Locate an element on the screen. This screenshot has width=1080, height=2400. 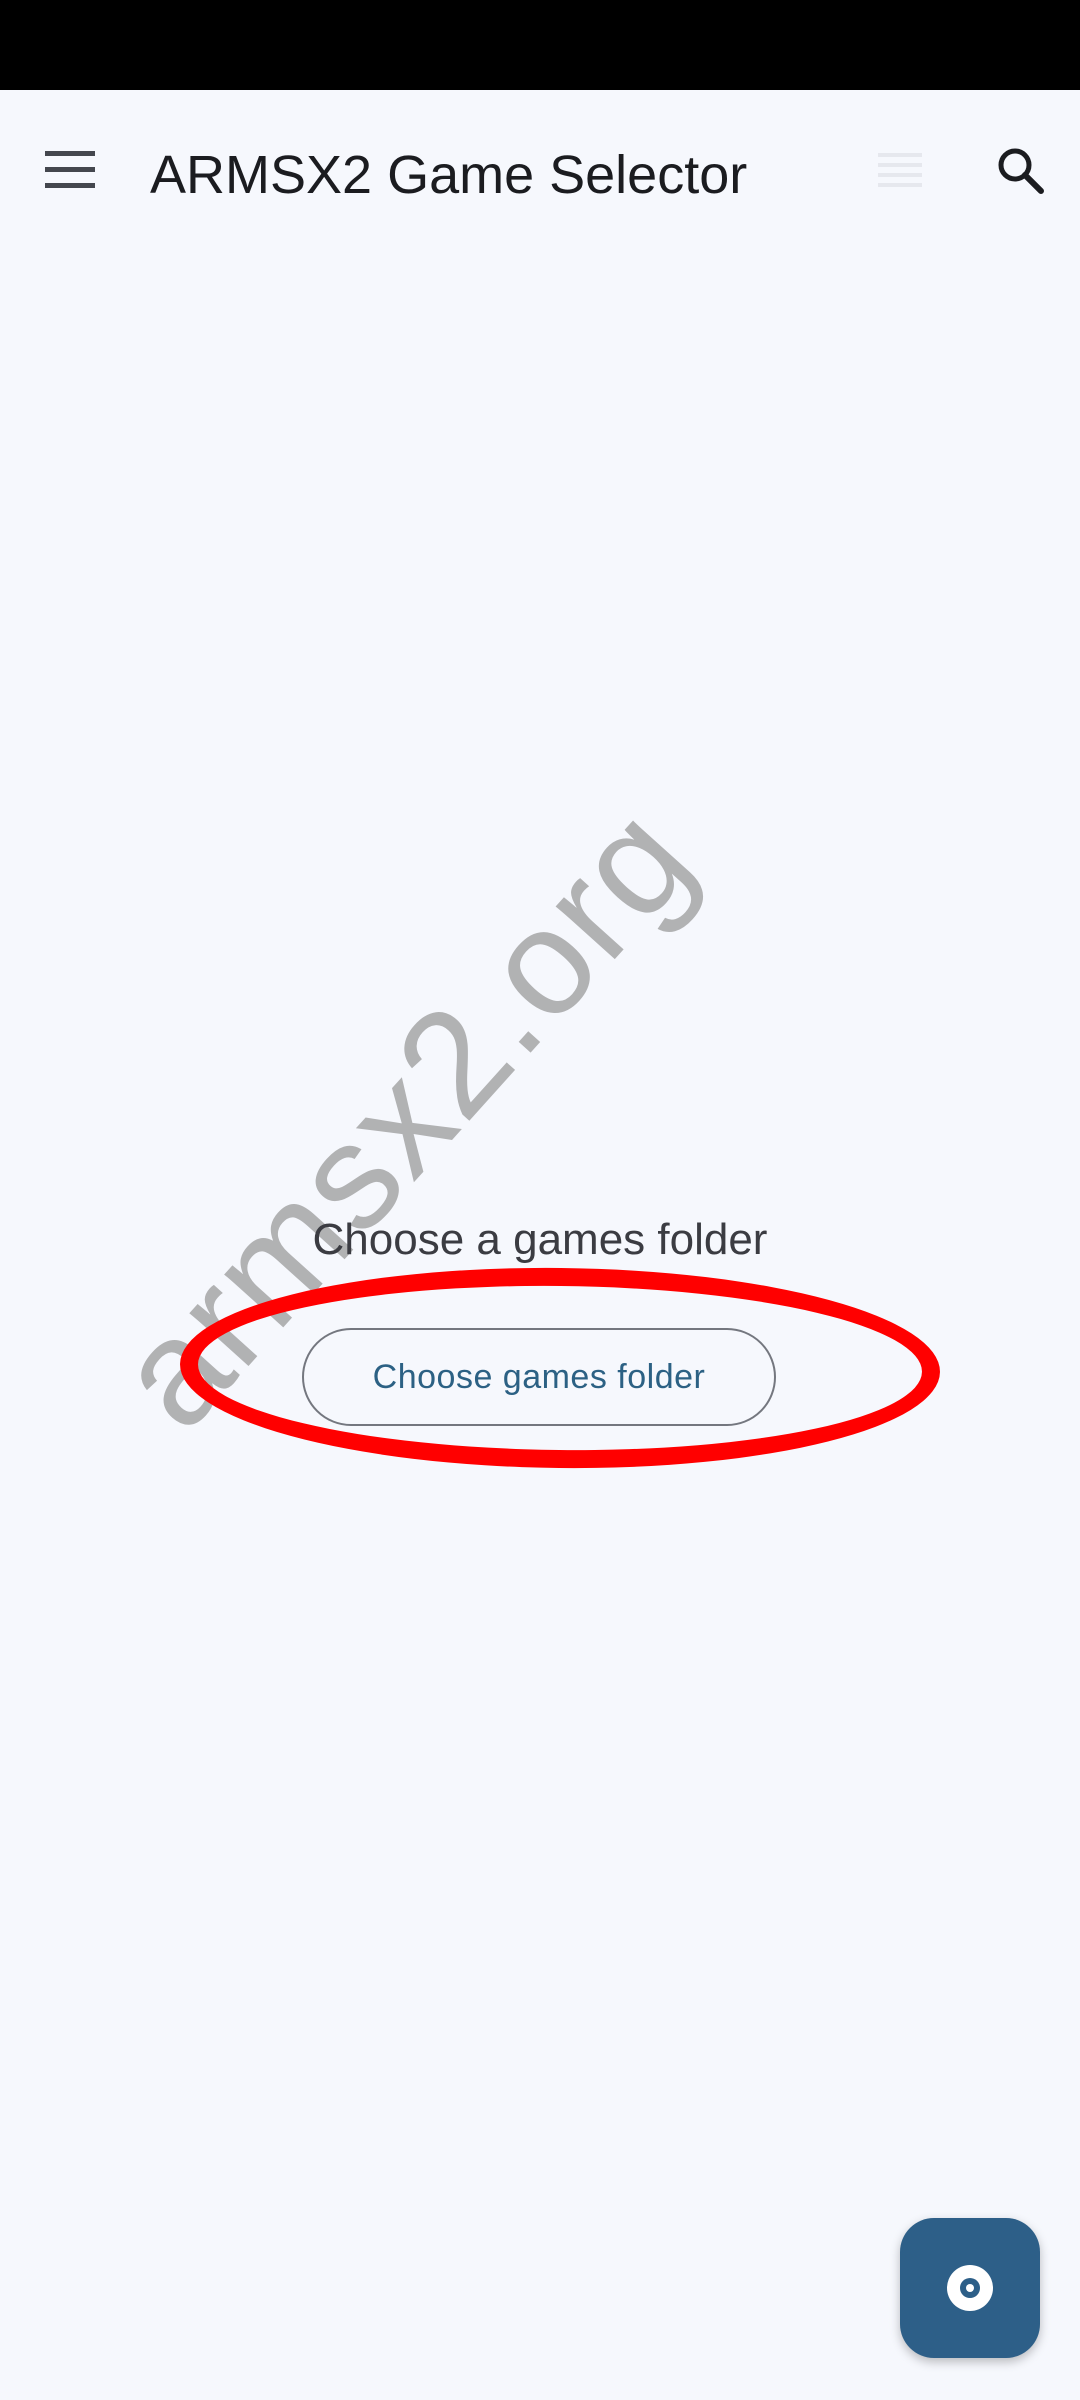
menu-button is located at coordinates (70, 170).